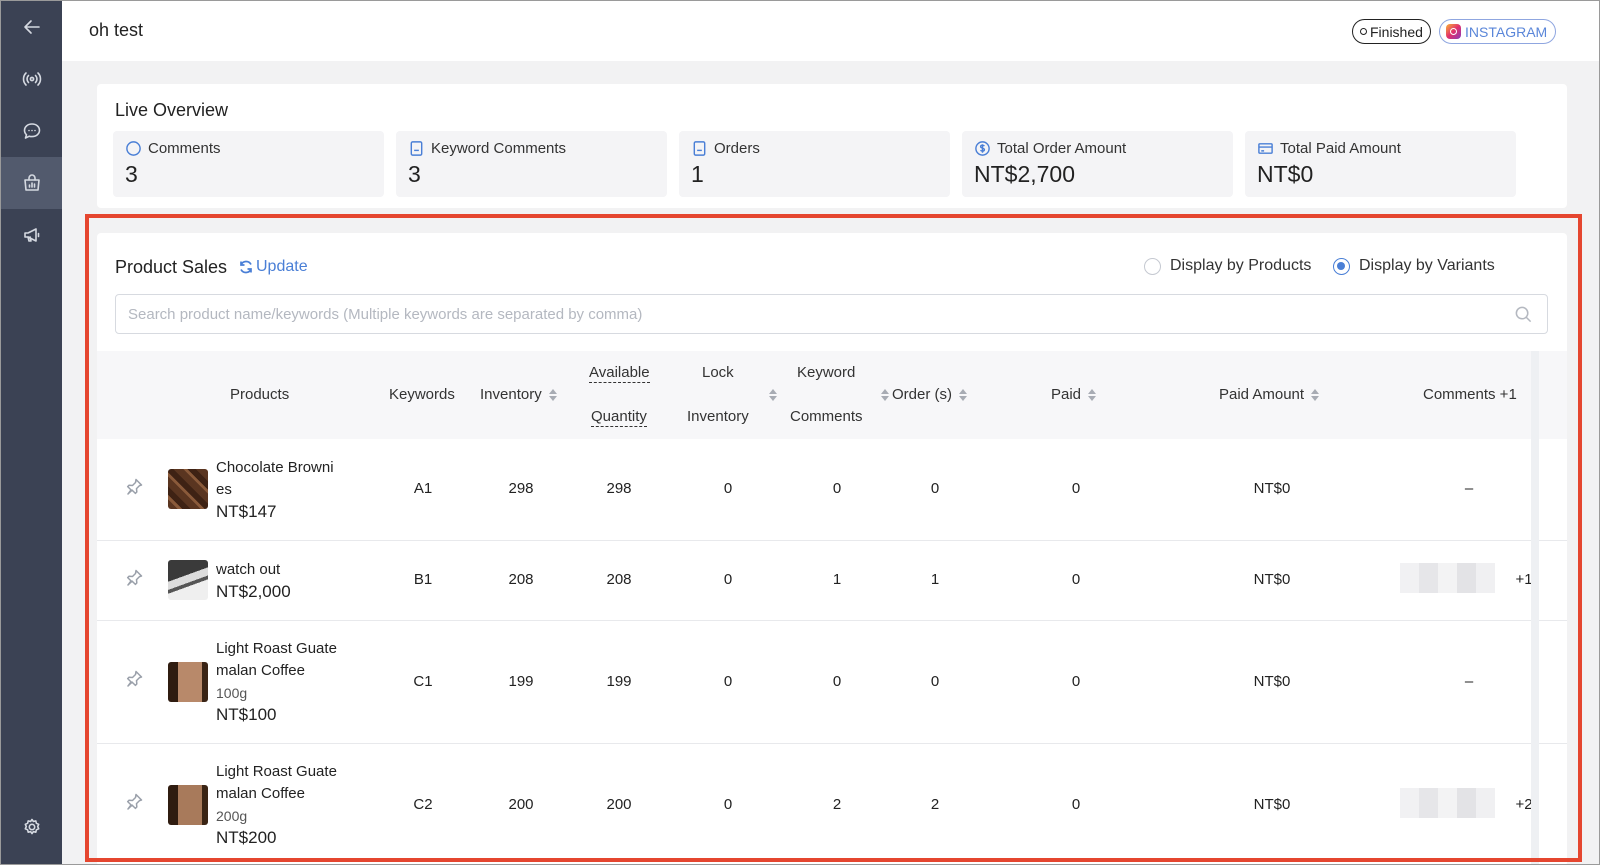 The width and height of the screenshot is (1600, 865). Describe the element at coordinates (619, 373) in the screenshot. I see `col-available-quantity: Available` at that location.